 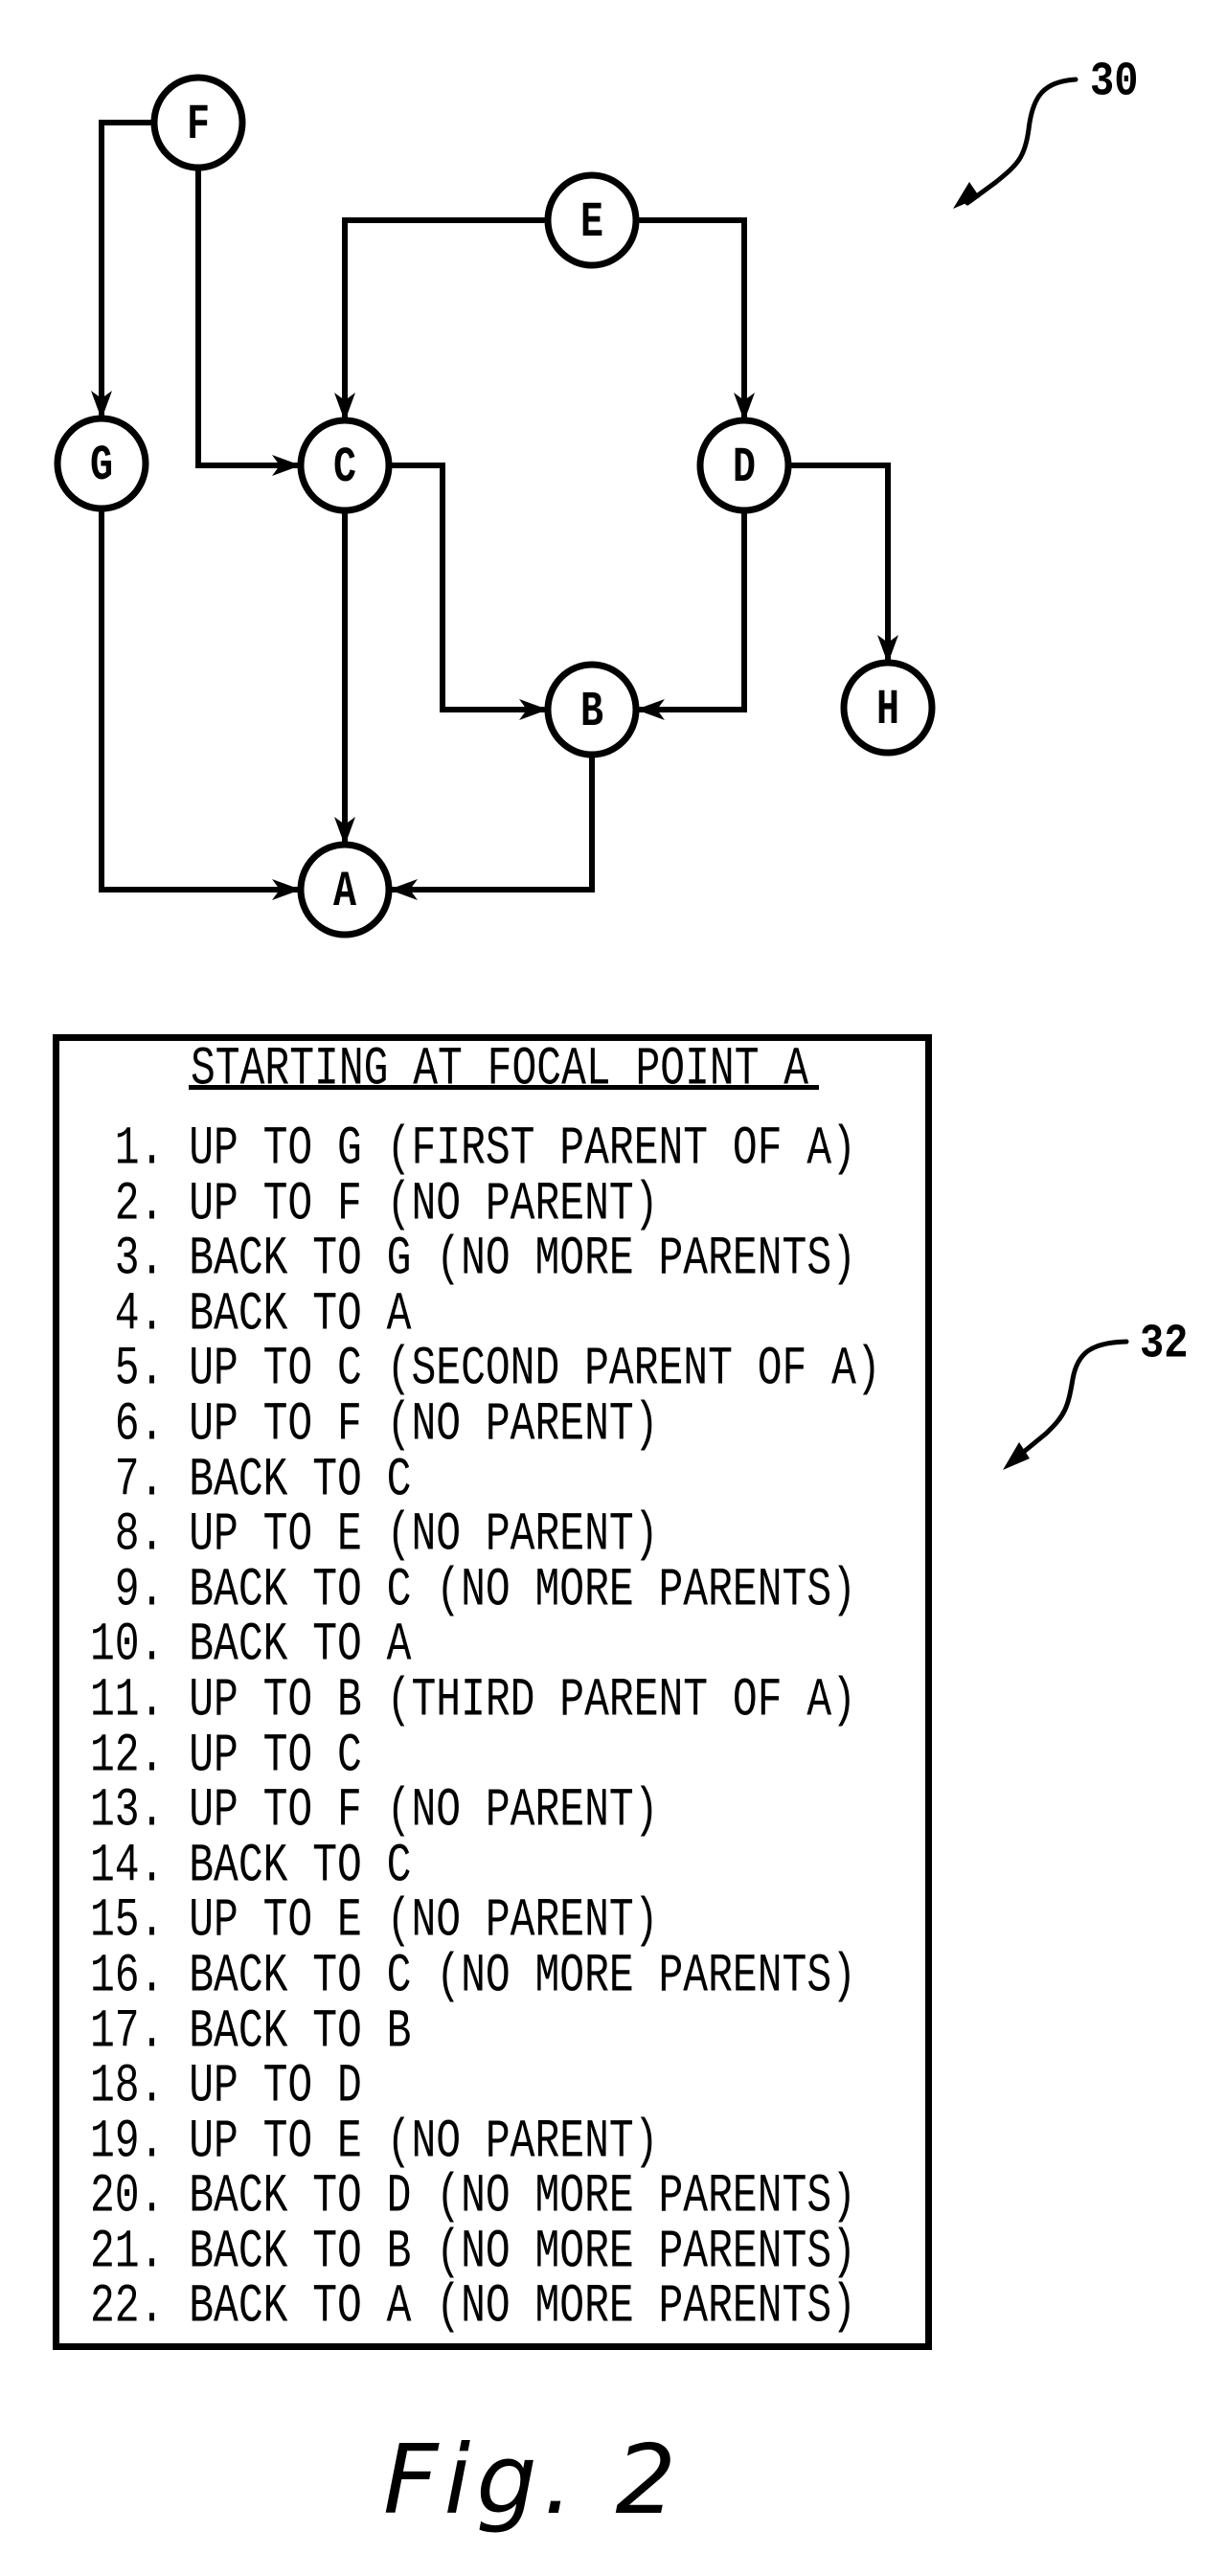 I want to click on step-text: BACK TO B (NO MORE PARENTS), so click(x=522, y=2251).